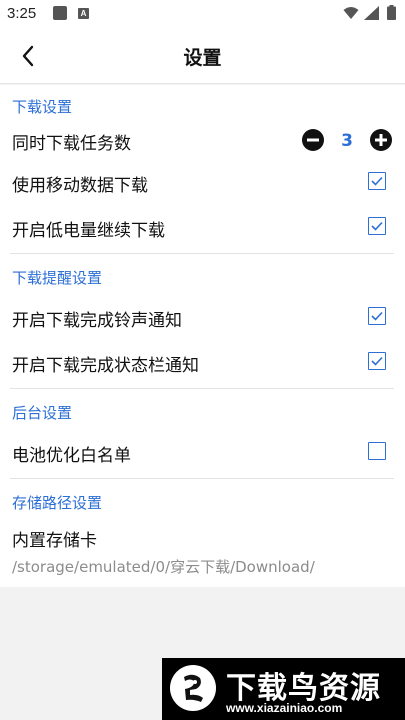 The image size is (405, 720). I want to click on concurrent-tasks-label: 同时下载任务数, so click(71, 144).